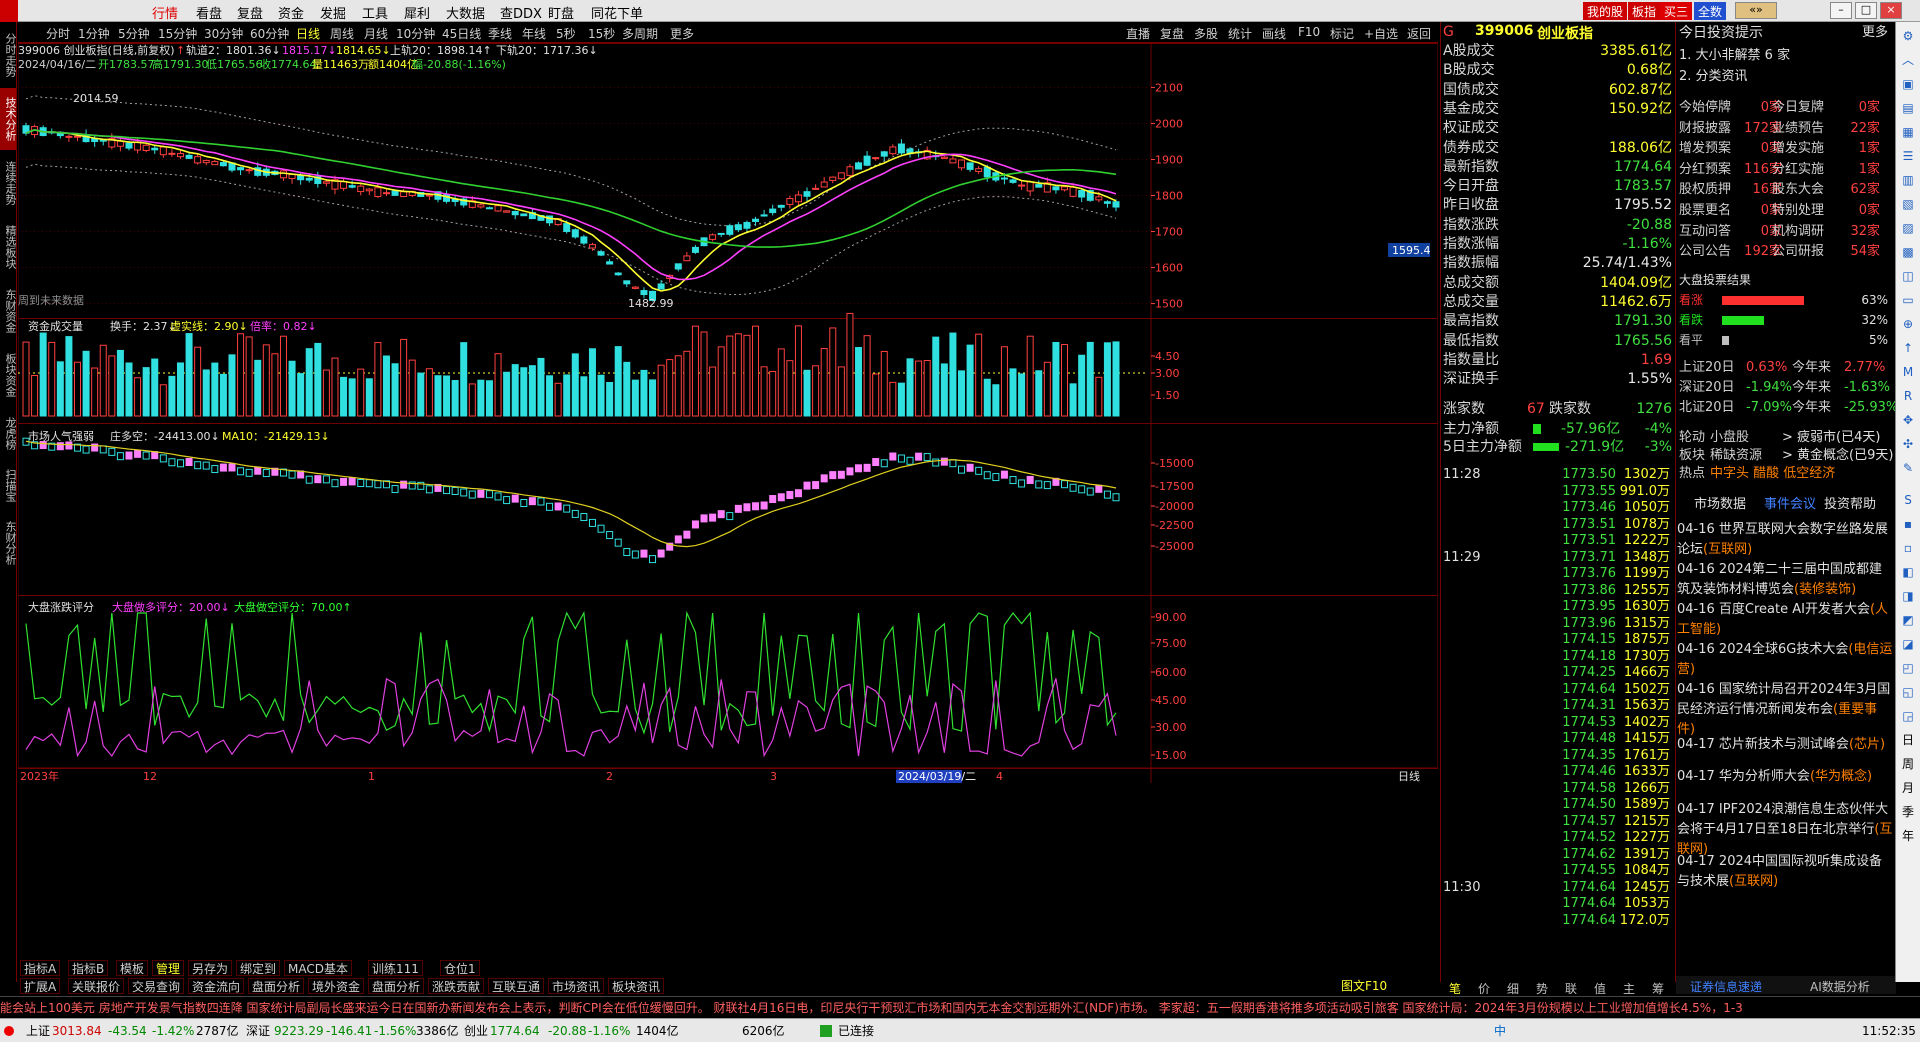 The width and height of the screenshot is (1920, 1042). I want to click on ltab-board-capital: 板块资金, so click(8, 375).